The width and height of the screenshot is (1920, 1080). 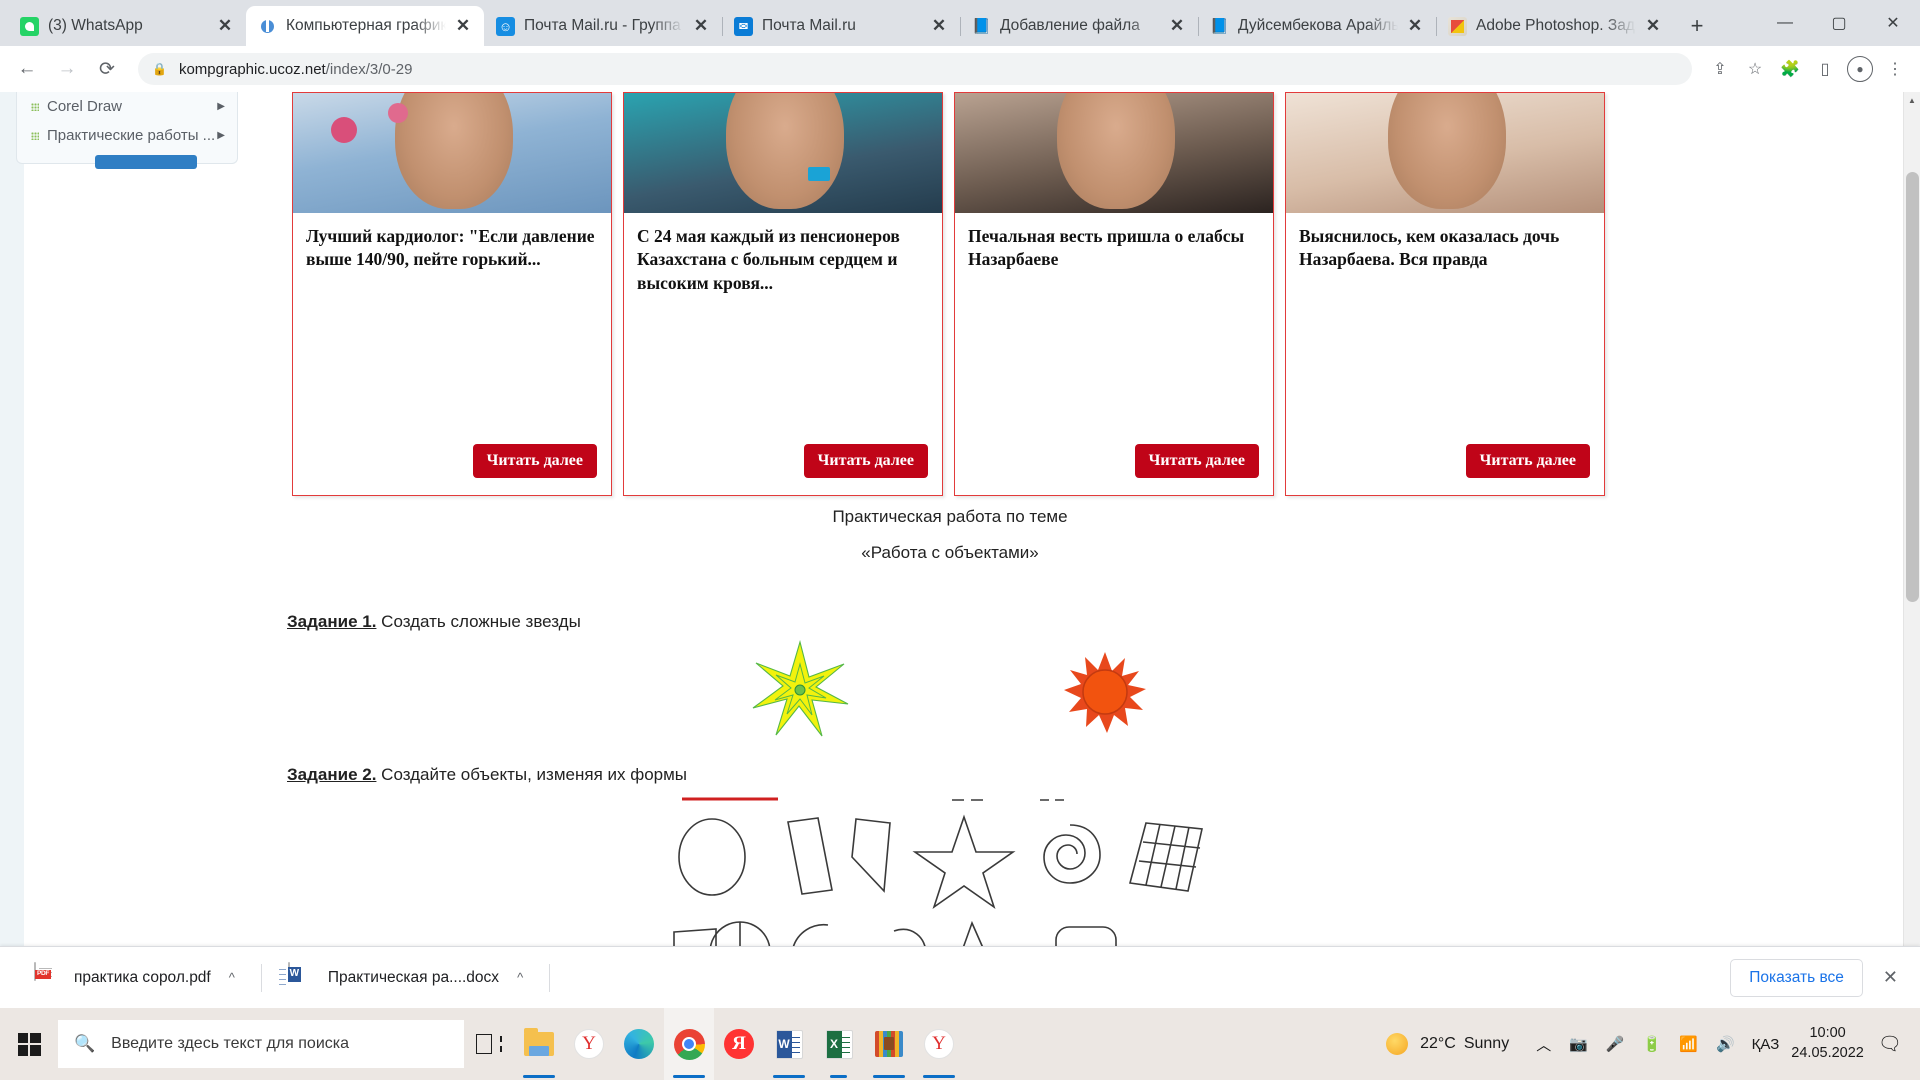 What do you see at coordinates (1486, 1043) in the screenshot?
I see `weather-condition: Sunny` at bounding box center [1486, 1043].